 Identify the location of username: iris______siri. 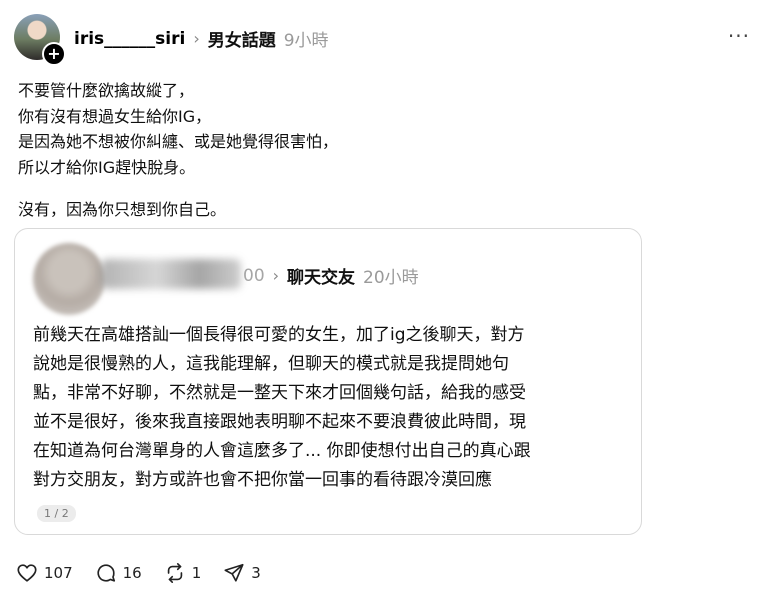
(129, 39).